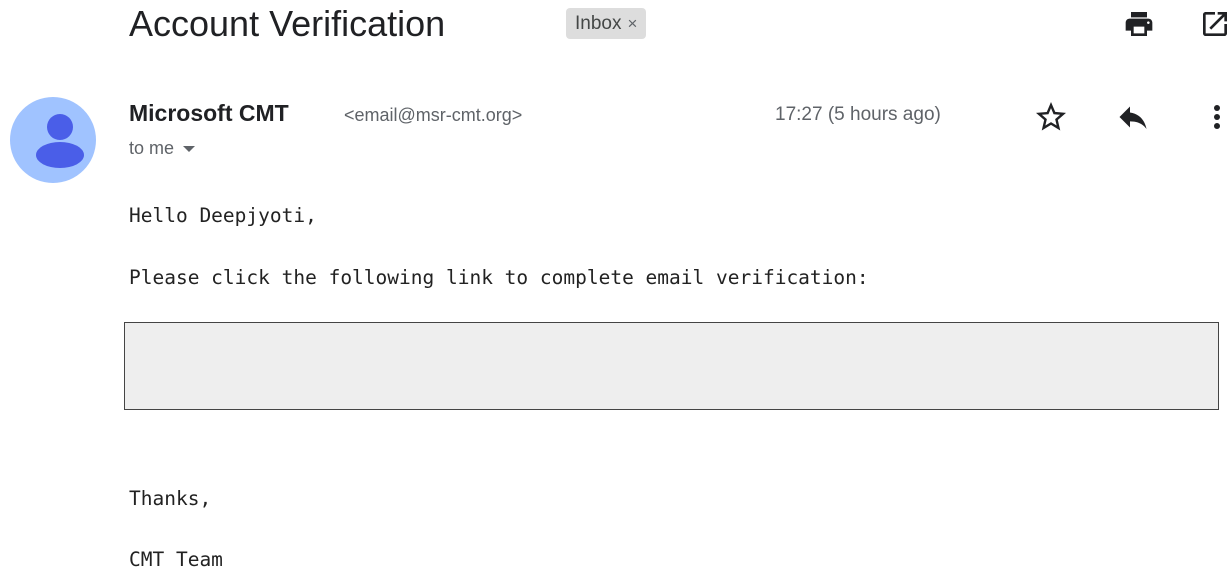  Describe the element at coordinates (209, 113) in the screenshot. I see `sender-name: Microsoft CMT` at that location.